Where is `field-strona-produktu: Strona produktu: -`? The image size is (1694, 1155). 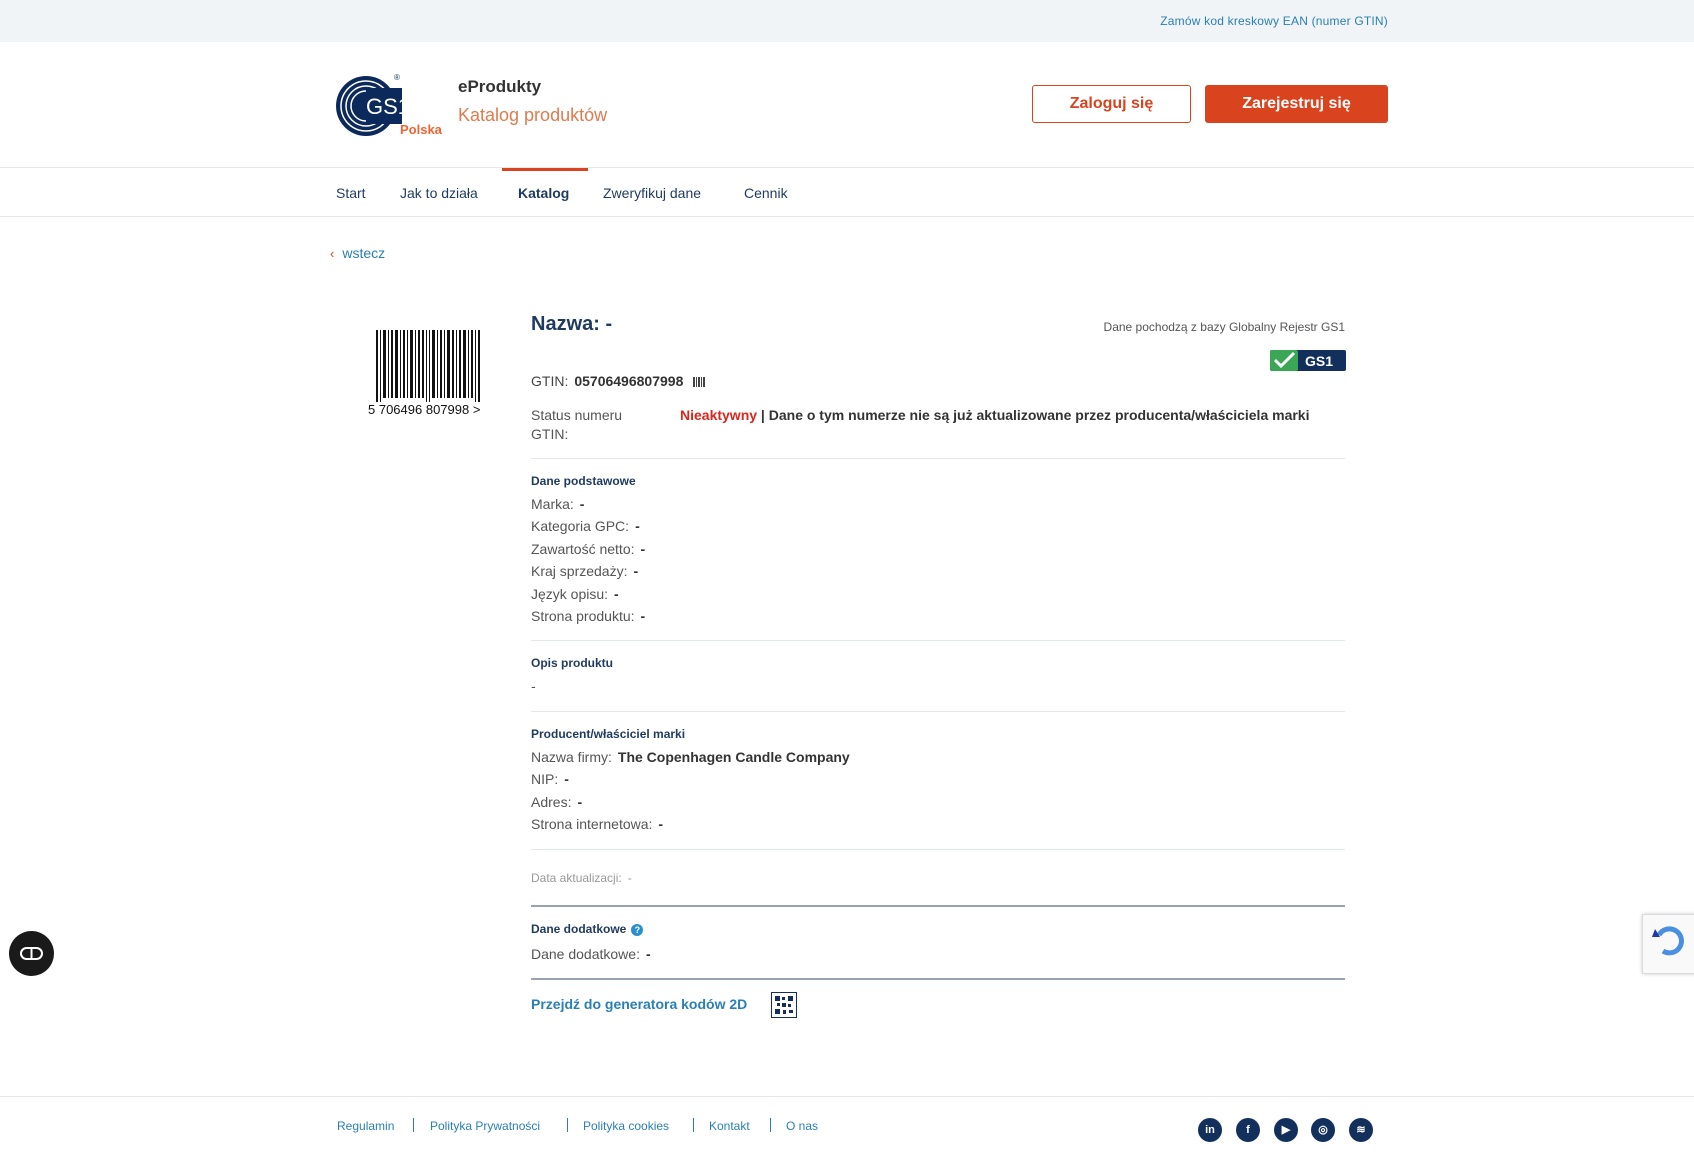 field-strona-produktu: Strona produktu: - is located at coordinates (588, 616).